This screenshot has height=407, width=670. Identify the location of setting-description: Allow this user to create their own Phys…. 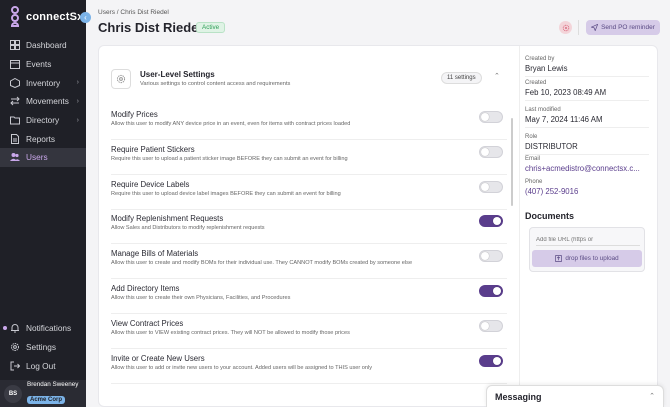
(201, 298).